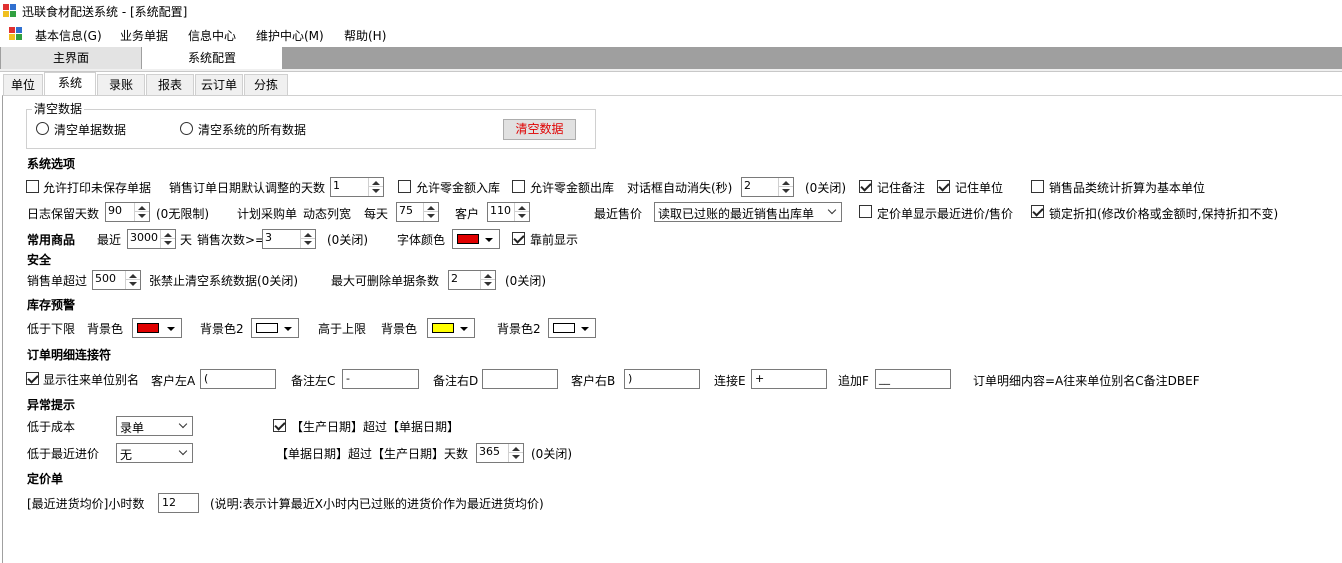 The height and width of the screenshot is (563, 1342). Describe the element at coordinates (32, 378) in the screenshot. I see `show-alias-checkbox` at that location.